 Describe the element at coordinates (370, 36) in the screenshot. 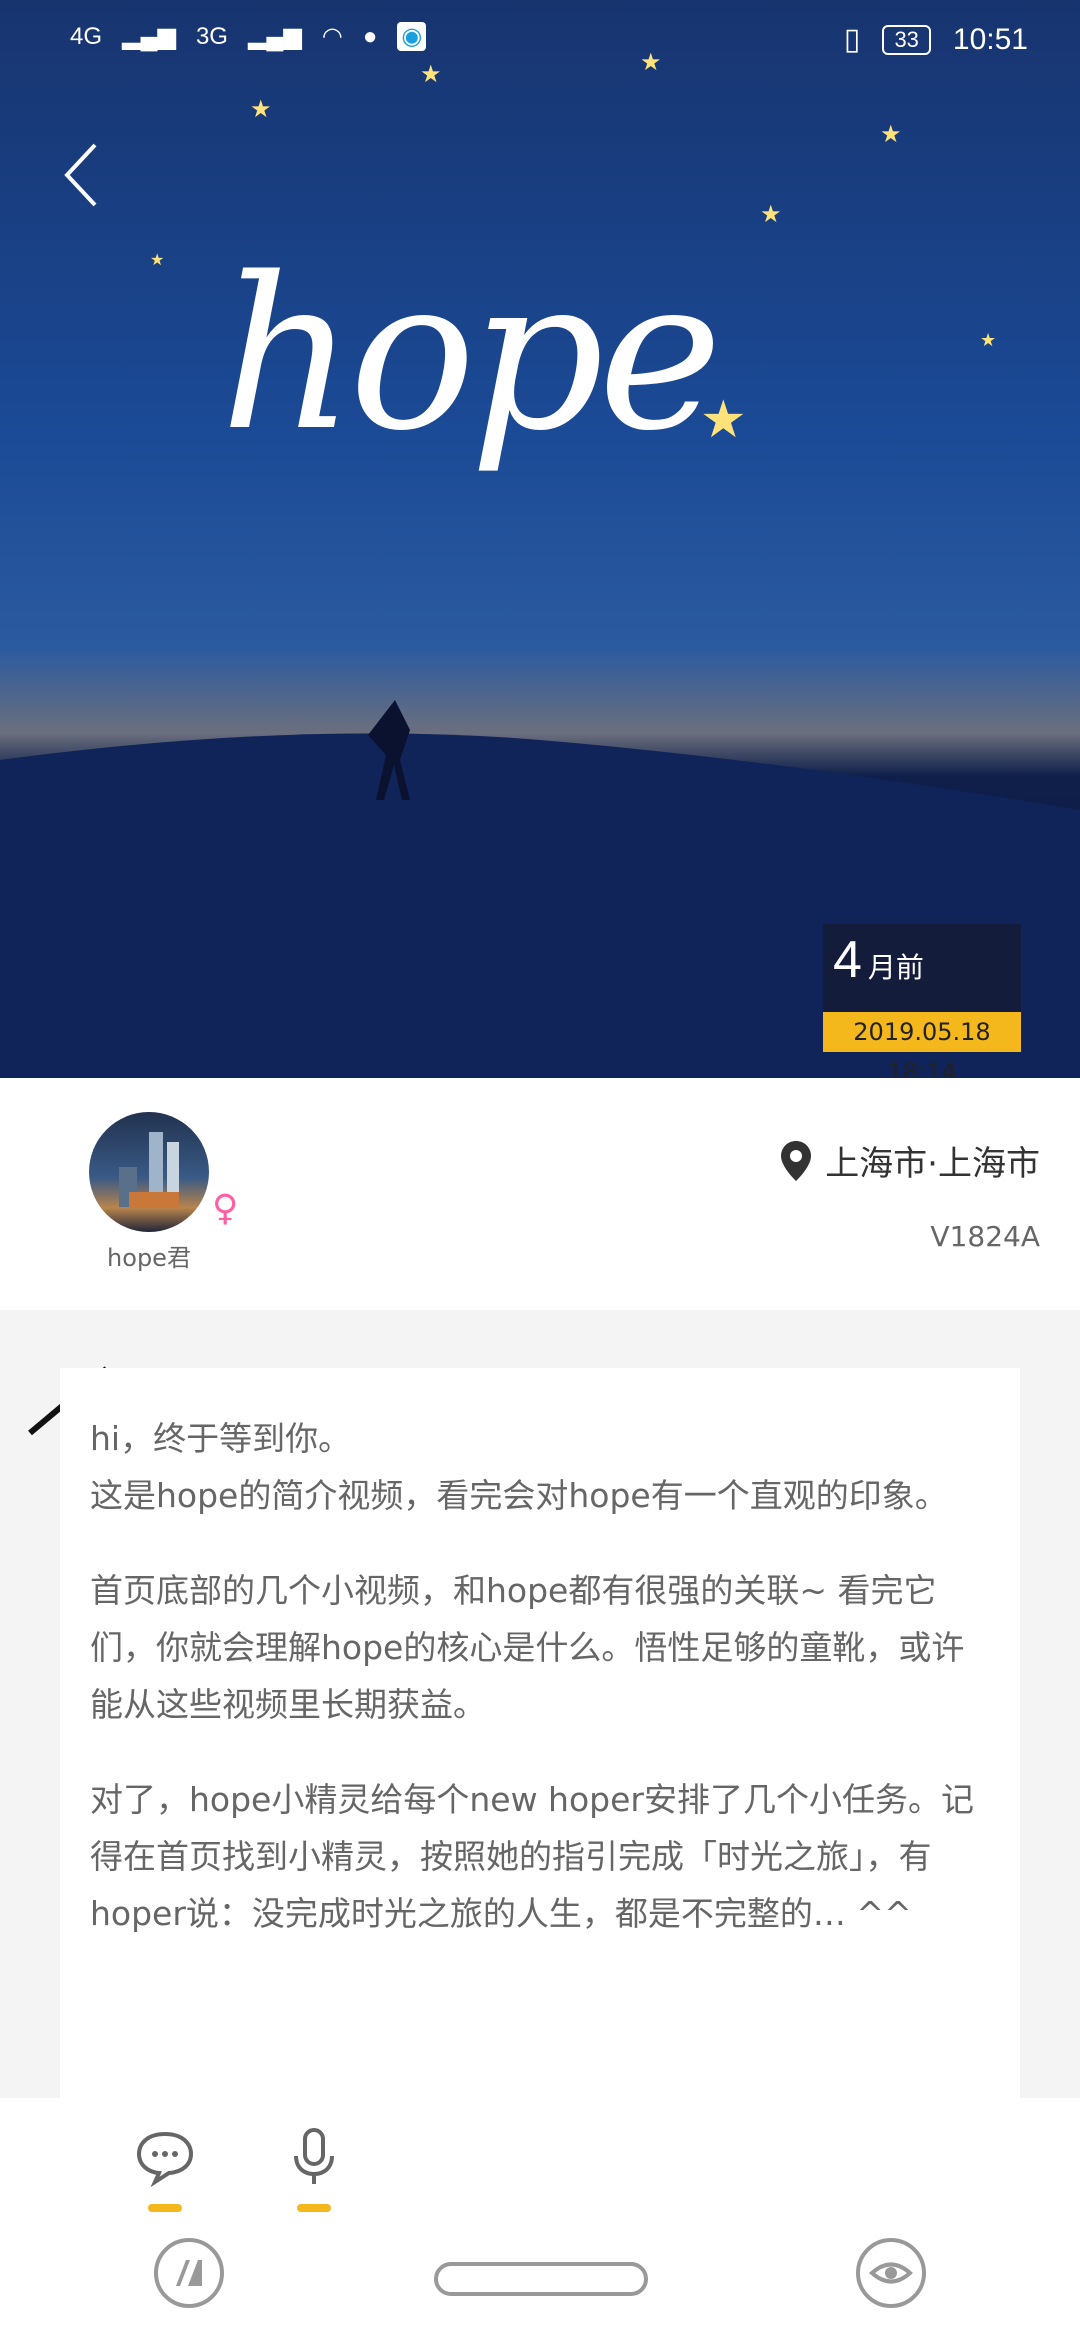

I see `chat-bubble-icon: ●` at that location.